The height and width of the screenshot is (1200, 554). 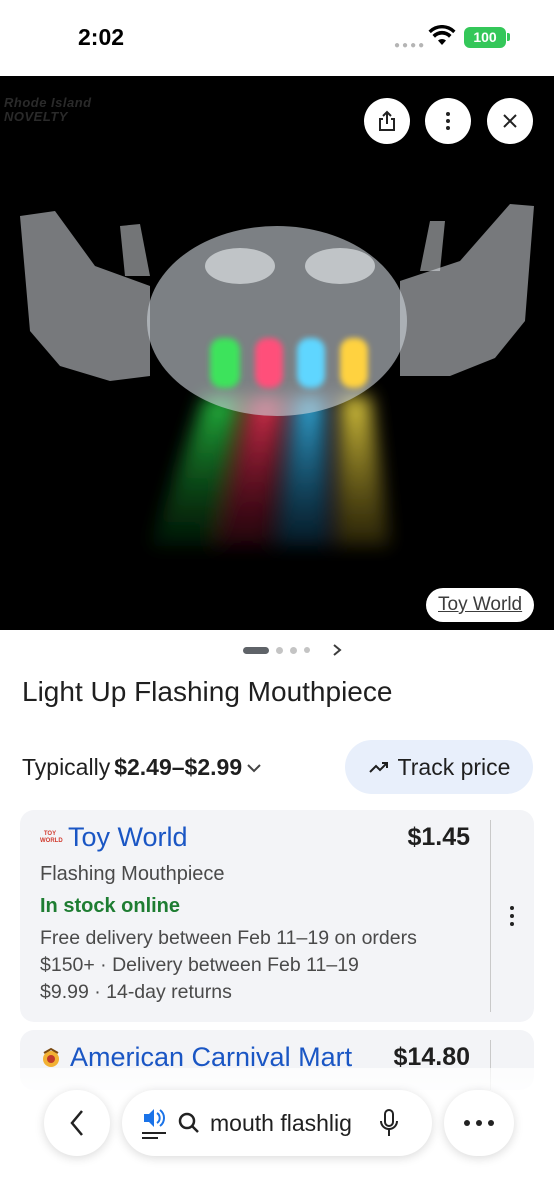 I want to click on search-bar: mouth flashlig, so click(x=277, y=1123).